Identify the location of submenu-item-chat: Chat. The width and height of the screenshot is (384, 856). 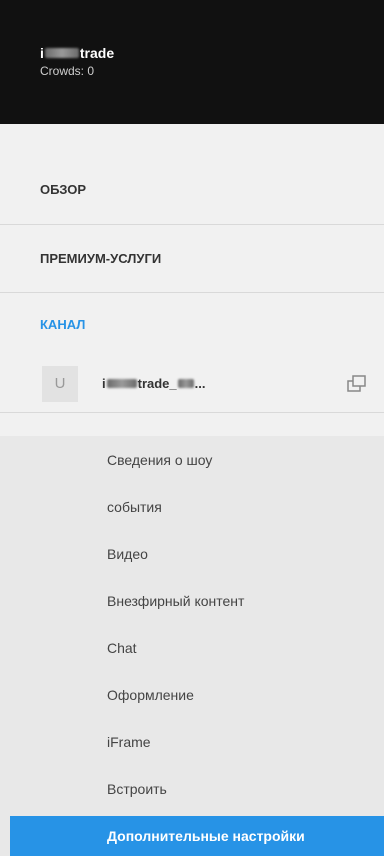
(192, 647).